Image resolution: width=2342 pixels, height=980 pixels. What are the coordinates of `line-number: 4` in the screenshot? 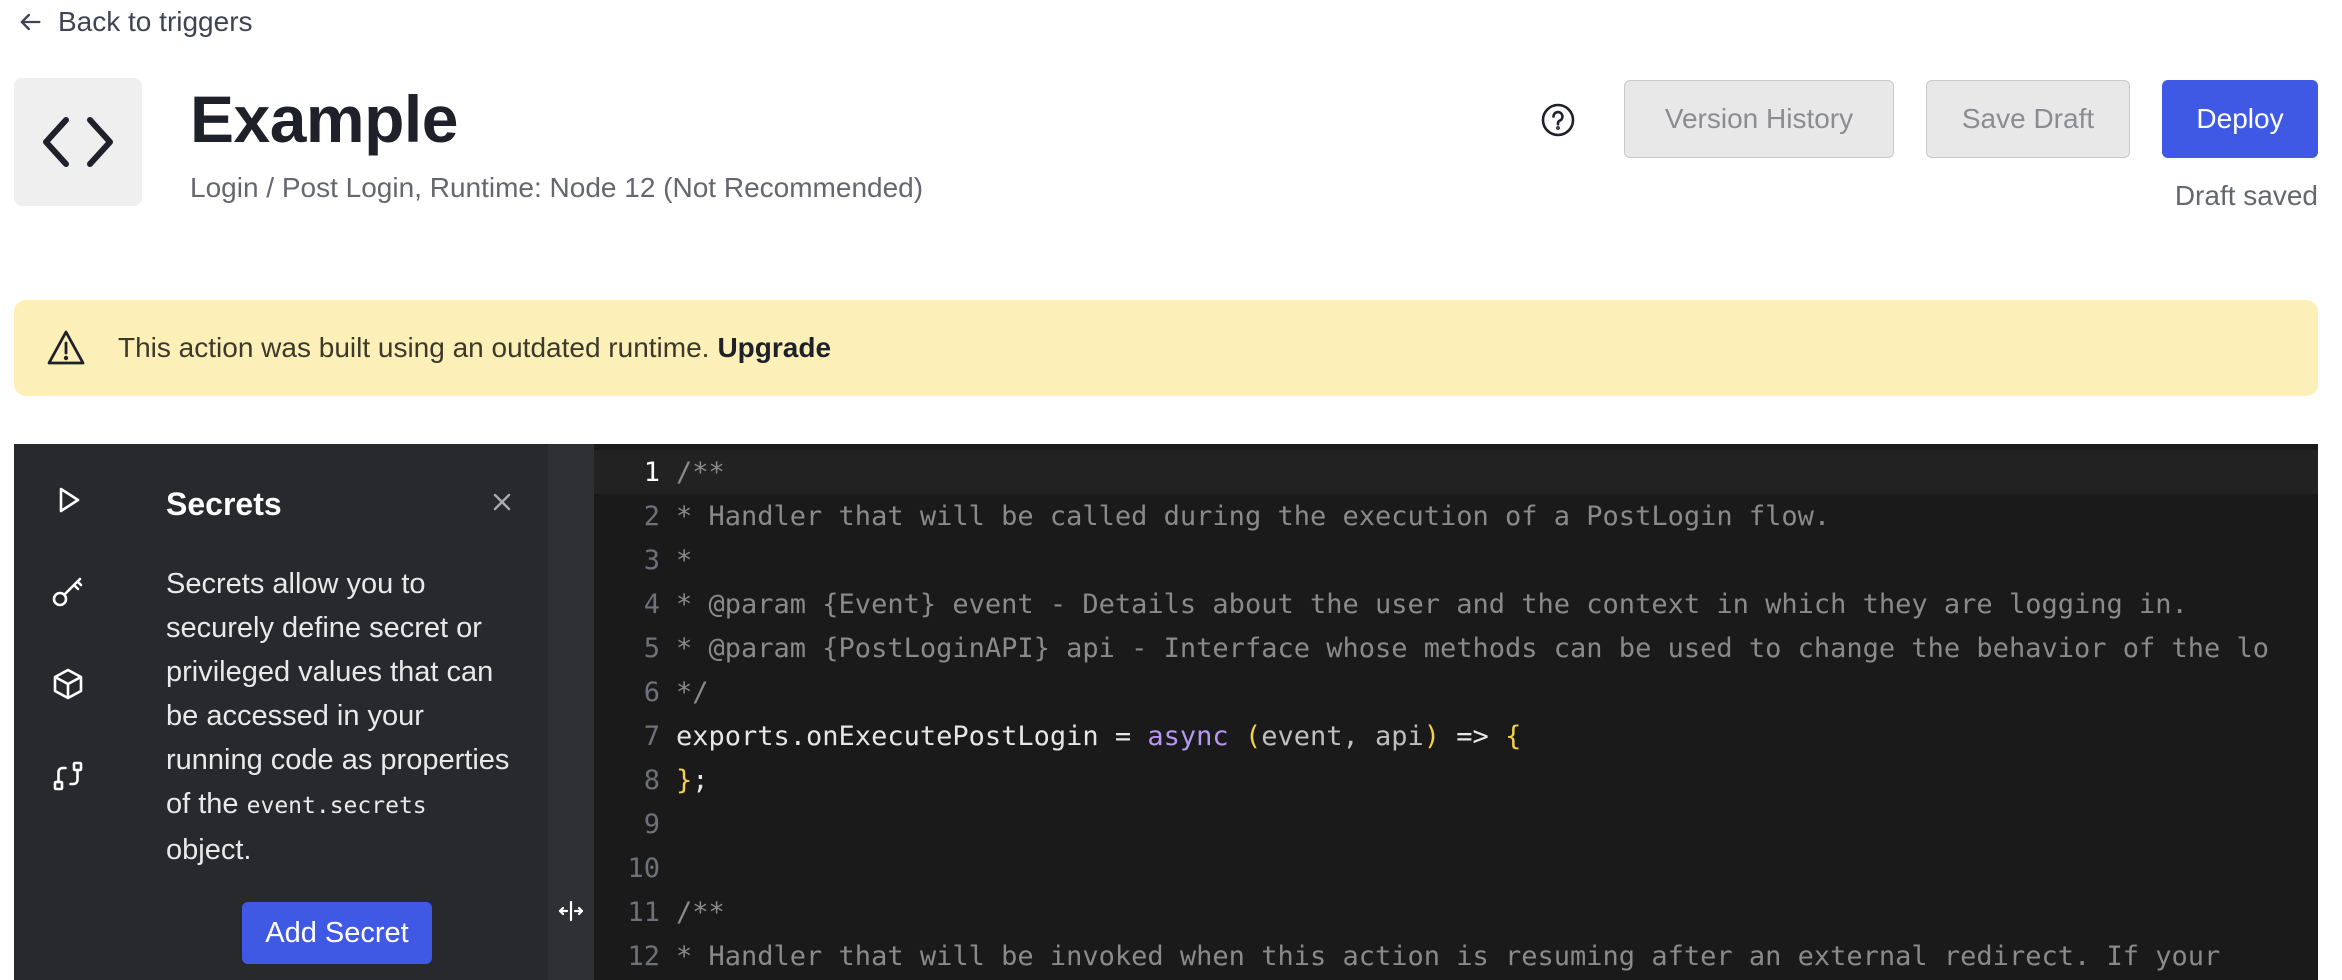 It's located at (651, 604).